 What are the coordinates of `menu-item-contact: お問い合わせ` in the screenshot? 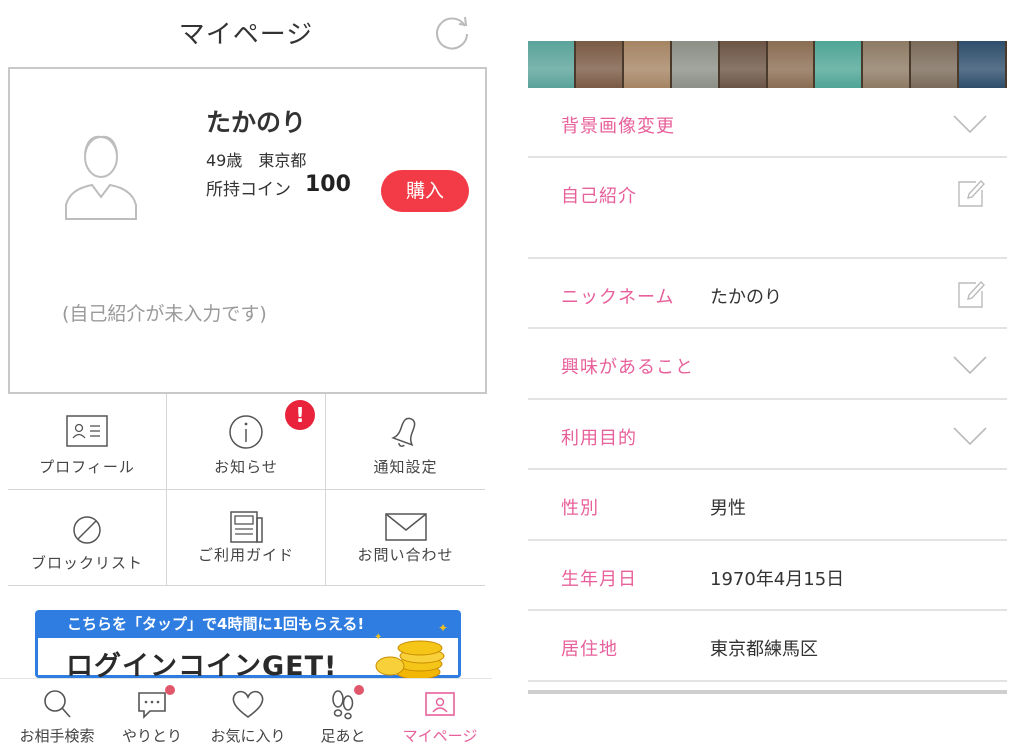 It's located at (405, 538).